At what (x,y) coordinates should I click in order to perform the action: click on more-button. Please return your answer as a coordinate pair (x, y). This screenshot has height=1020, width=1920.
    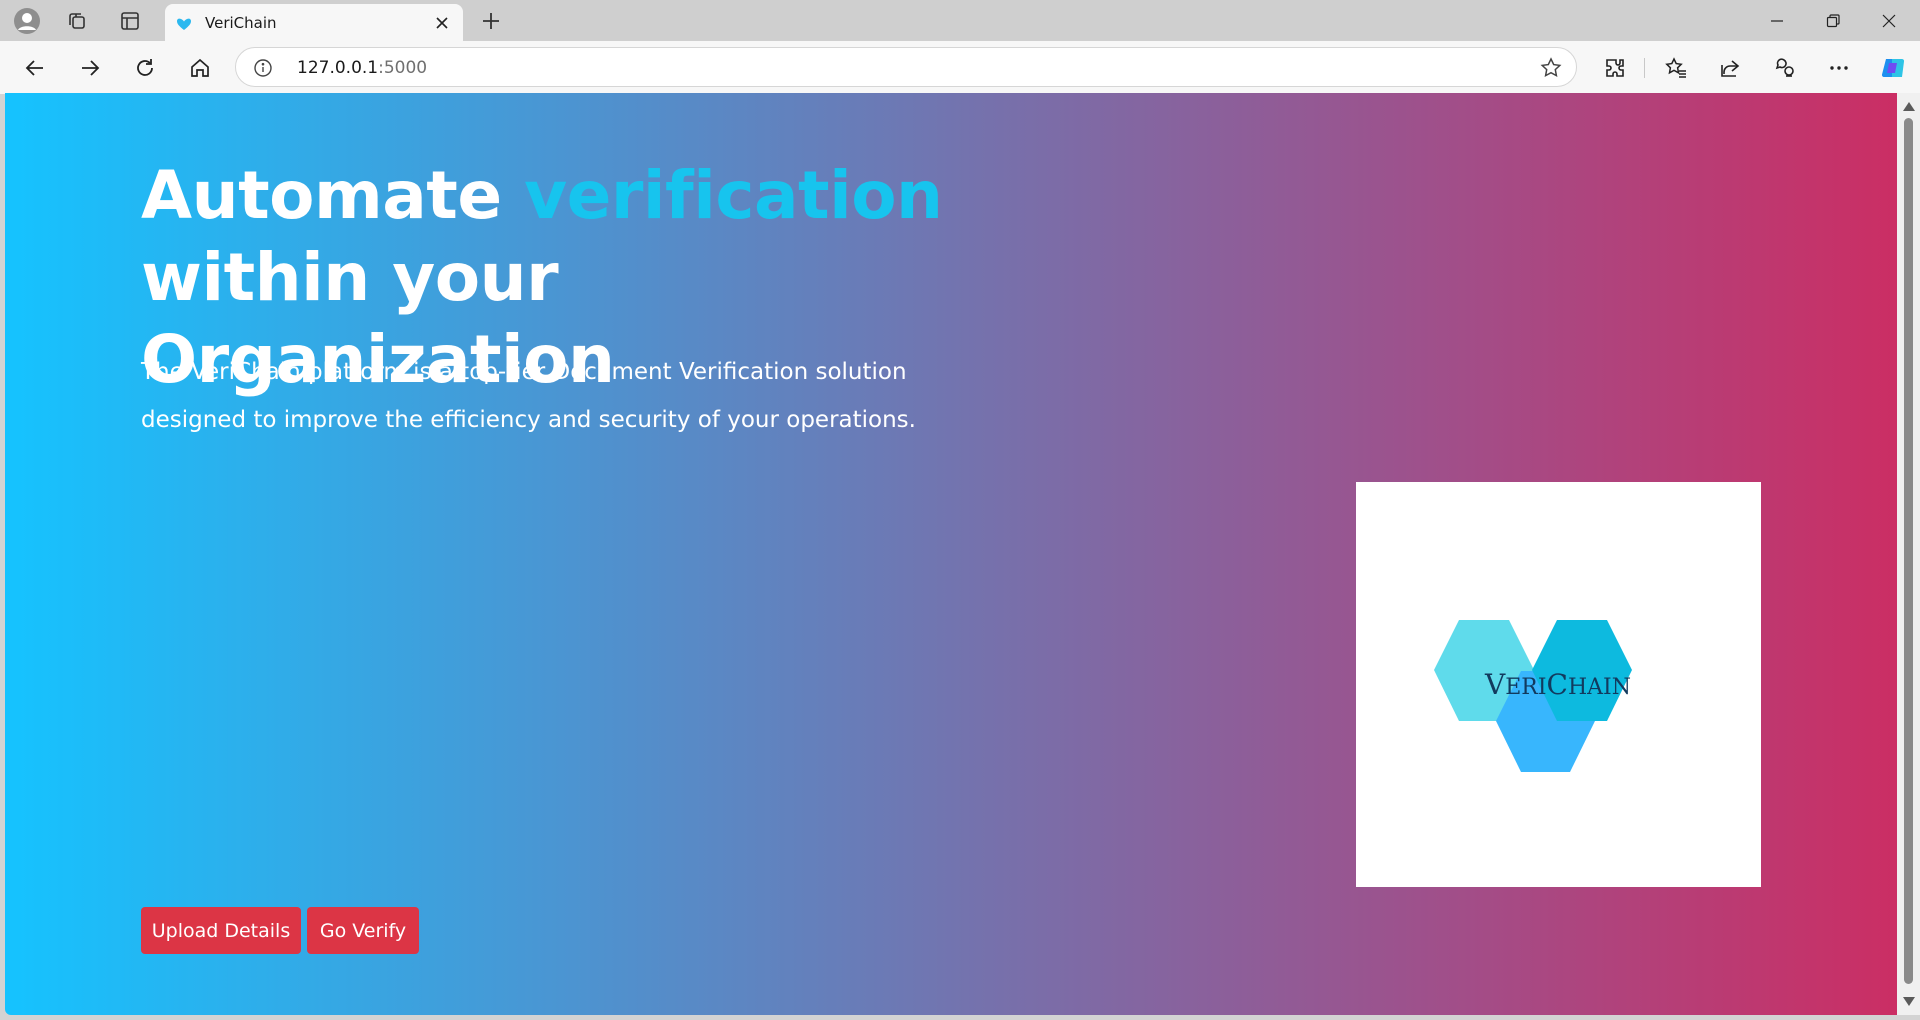
    Looking at the image, I should click on (1839, 68).